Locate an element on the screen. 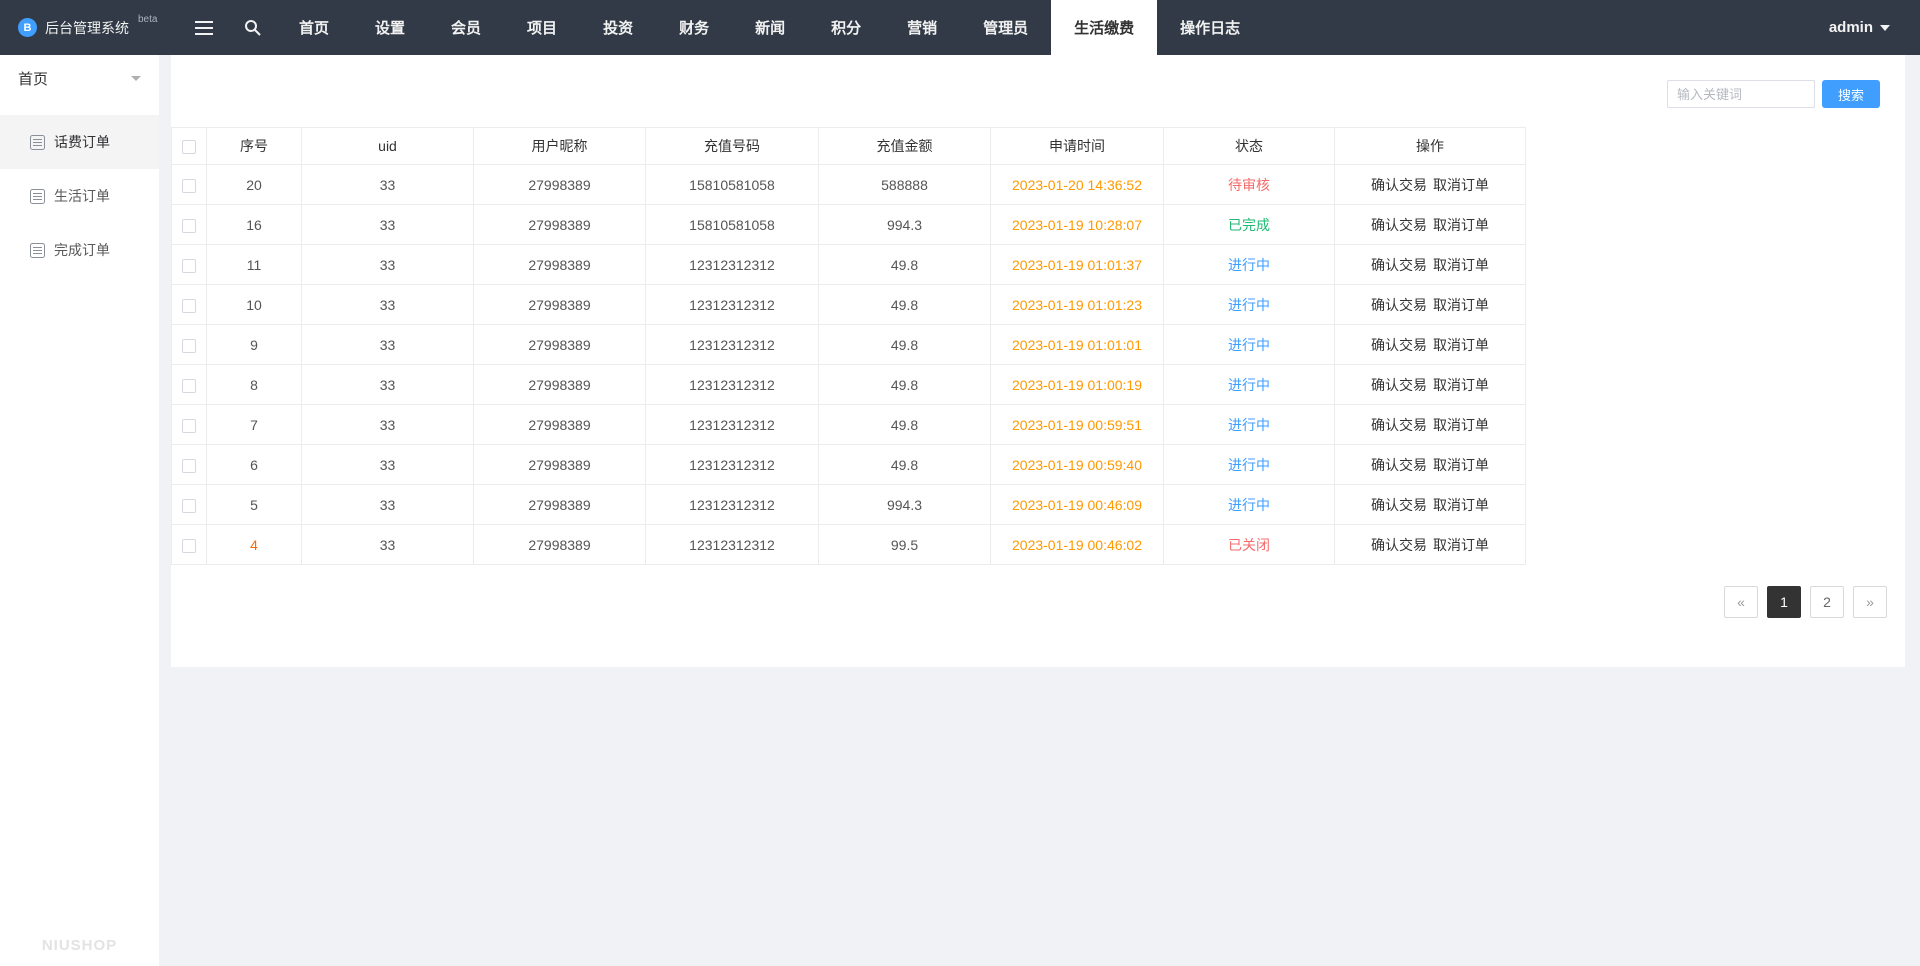  cell-amount: 588888 is located at coordinates (904, 184).